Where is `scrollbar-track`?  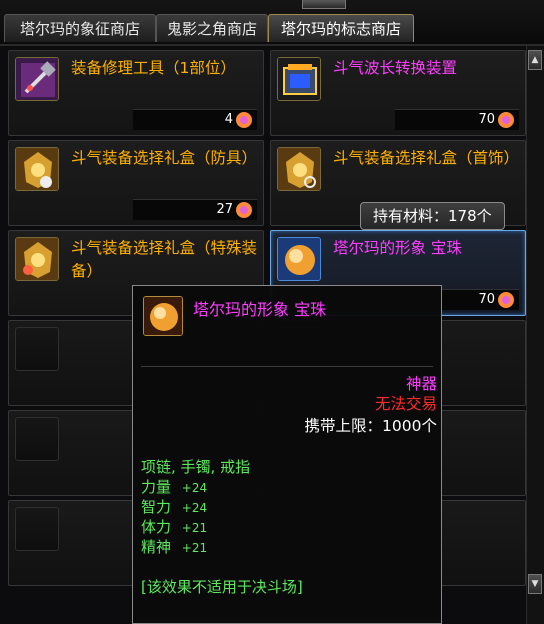 scrollbar-track is located at coordinates (535, 335).